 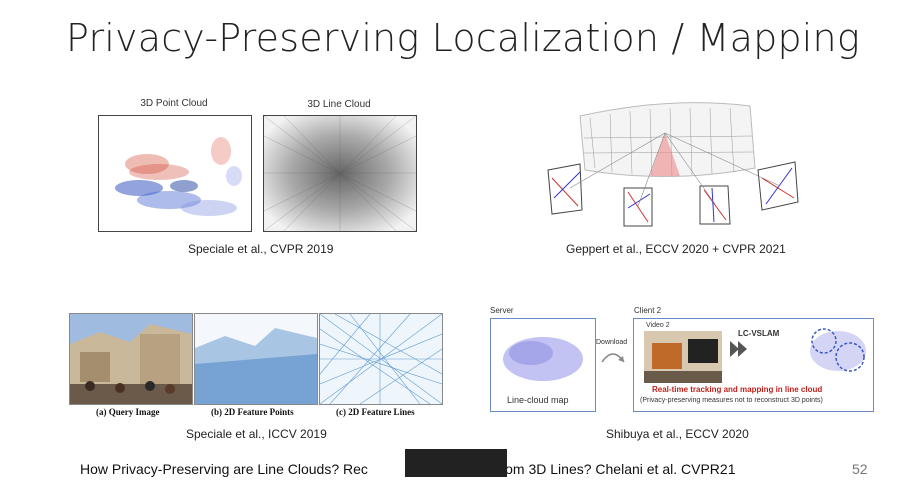 What do you see at coordinates (339, 104) in the screenshot?
I see `label-3d-line-cloud: 3D Line Cloud` at bounding box center [339, 104].